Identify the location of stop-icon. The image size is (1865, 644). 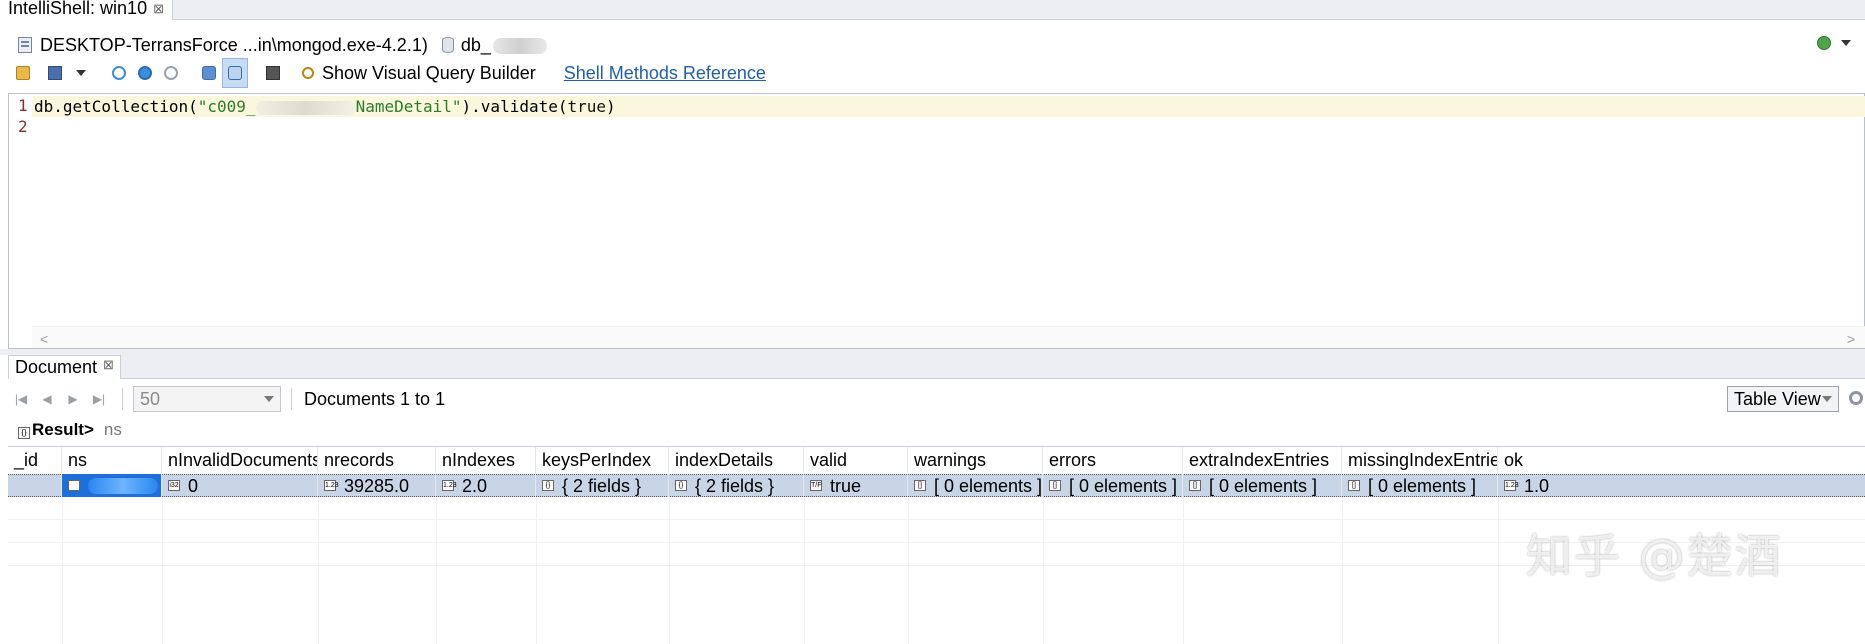
(171, 73).